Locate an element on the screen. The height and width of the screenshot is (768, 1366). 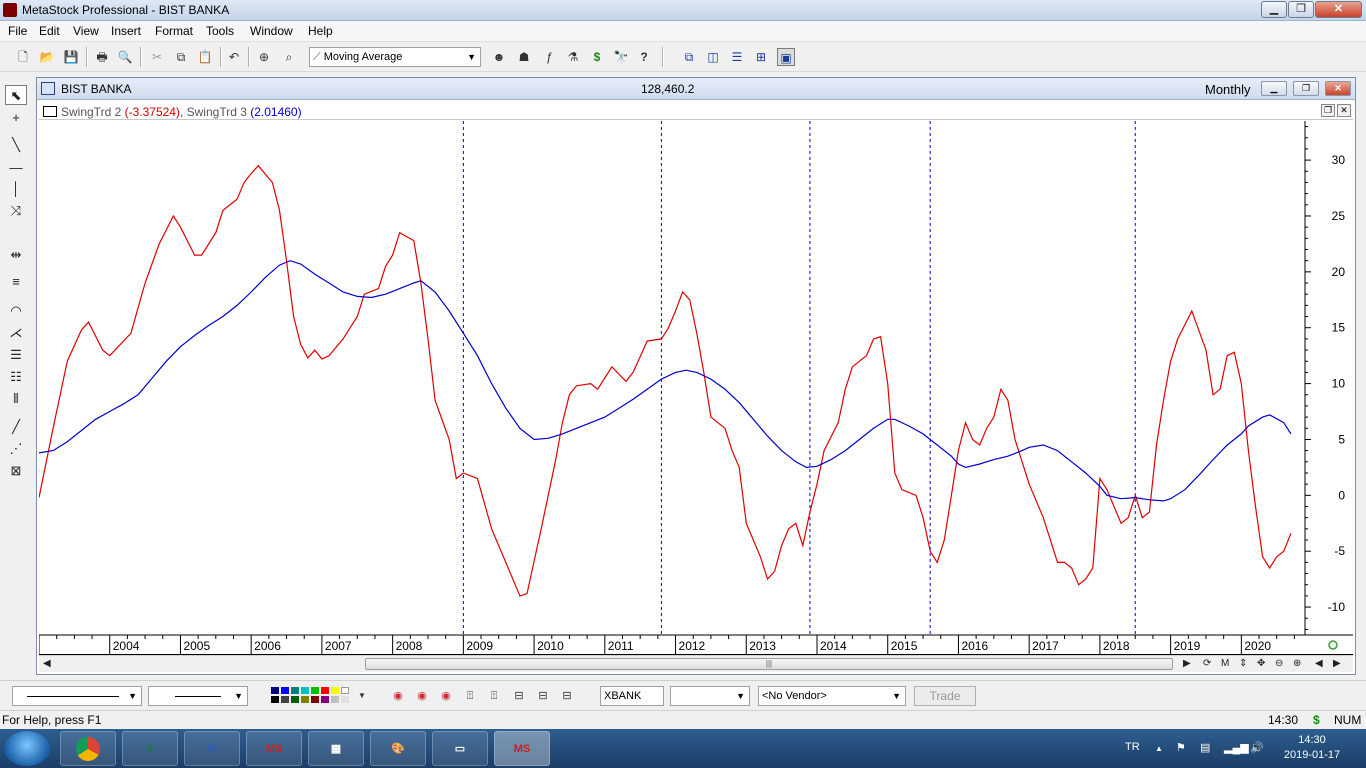
close-button: ✕ is located at coordinates (1338, 9).